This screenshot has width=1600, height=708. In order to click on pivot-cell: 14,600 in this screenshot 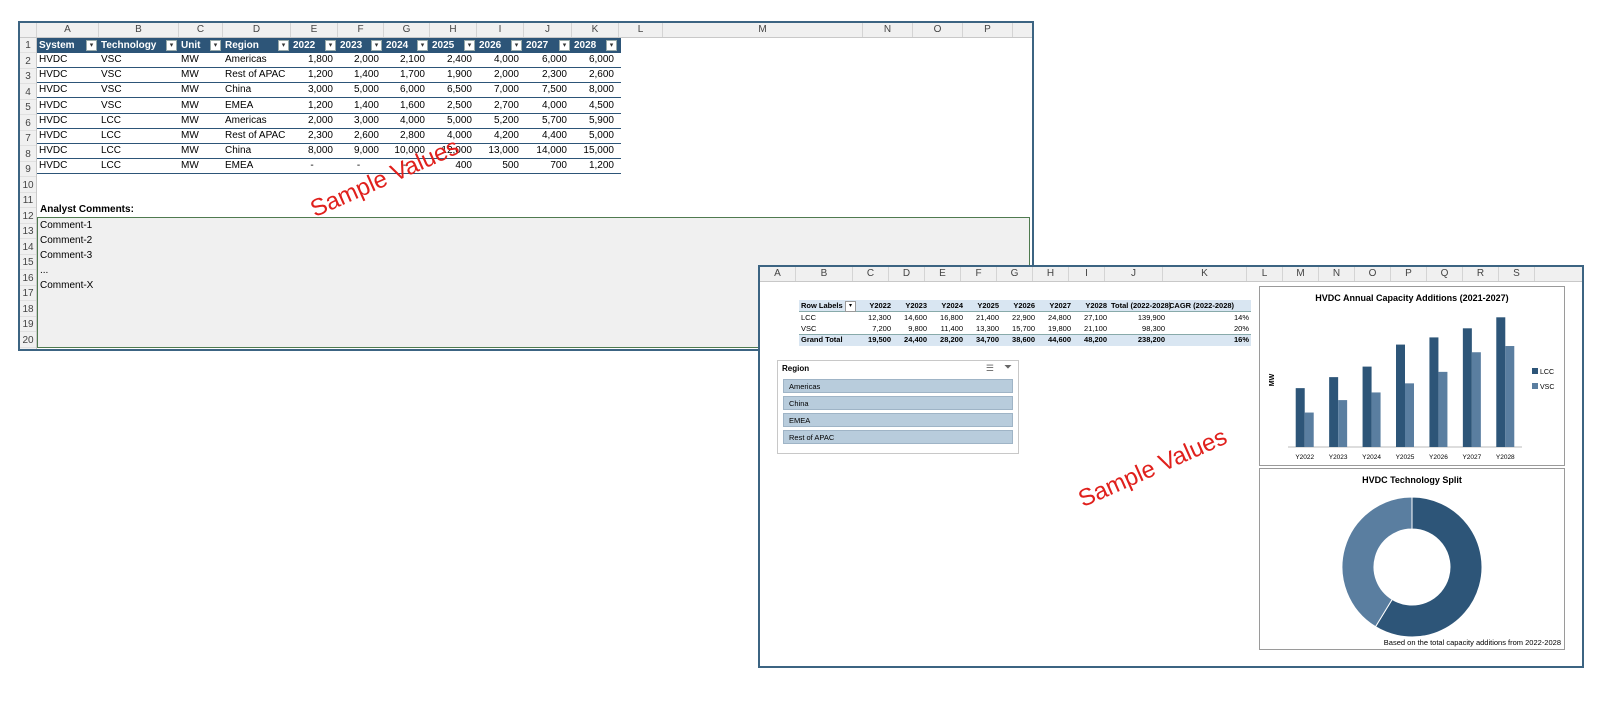, I will do `click(911, 317)`.